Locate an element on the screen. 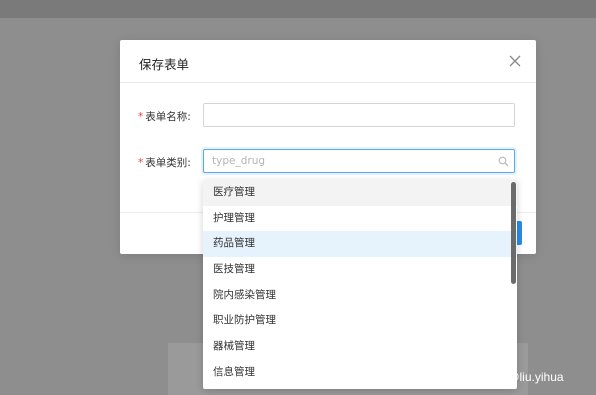 The image size is (596, 395). dialog-title: 保存表单 is located at coordinates (164, 64).